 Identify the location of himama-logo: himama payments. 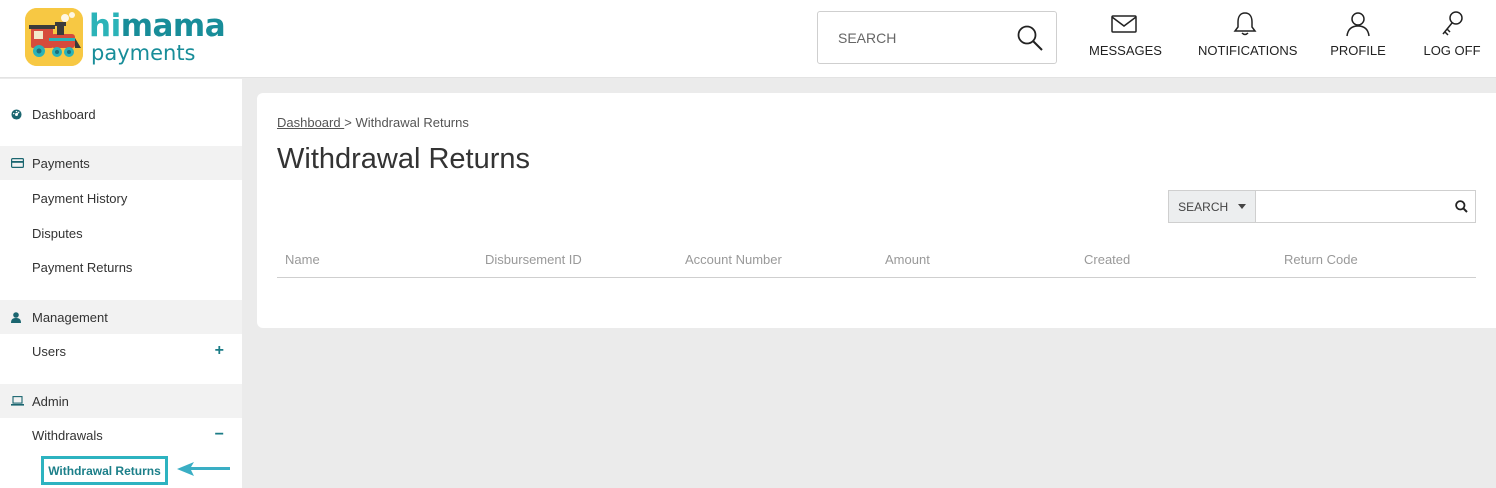
(125, 36).